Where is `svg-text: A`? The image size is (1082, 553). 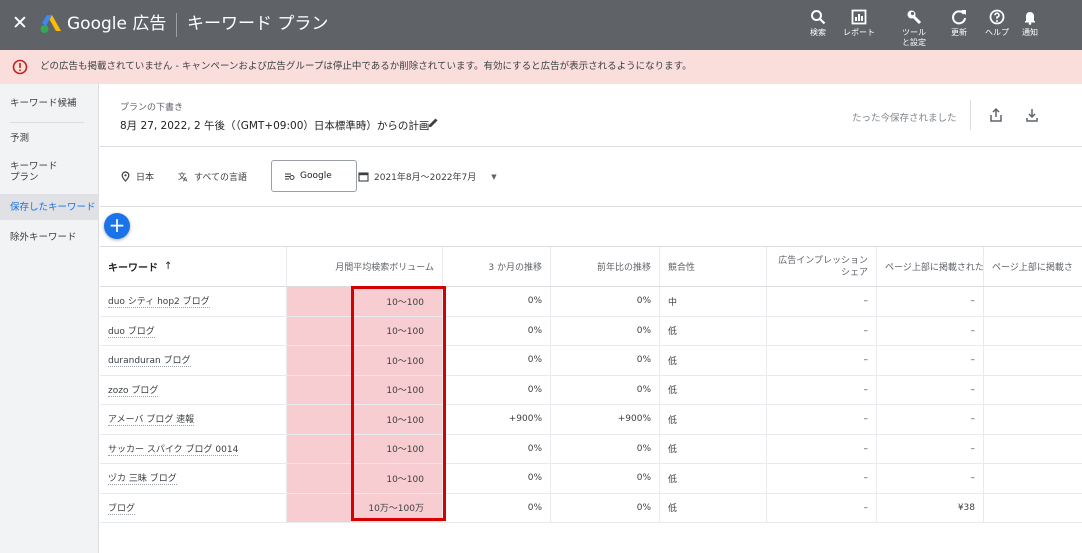 svg-text: A is located at coordinates (185, 179).